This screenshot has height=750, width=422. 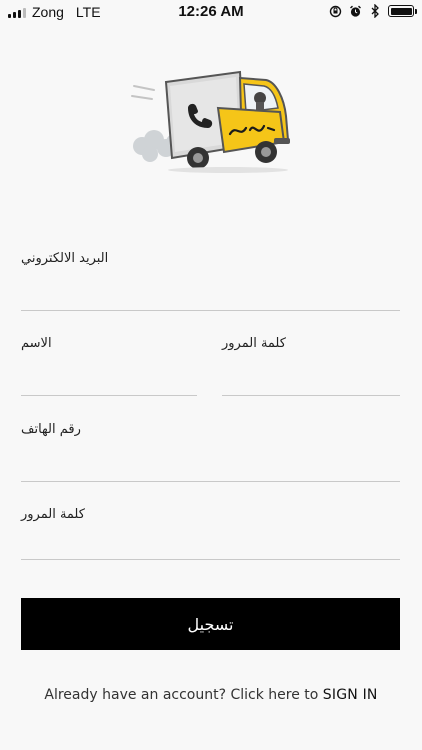 I want to click on app-logo, so click(x=211, y=122).